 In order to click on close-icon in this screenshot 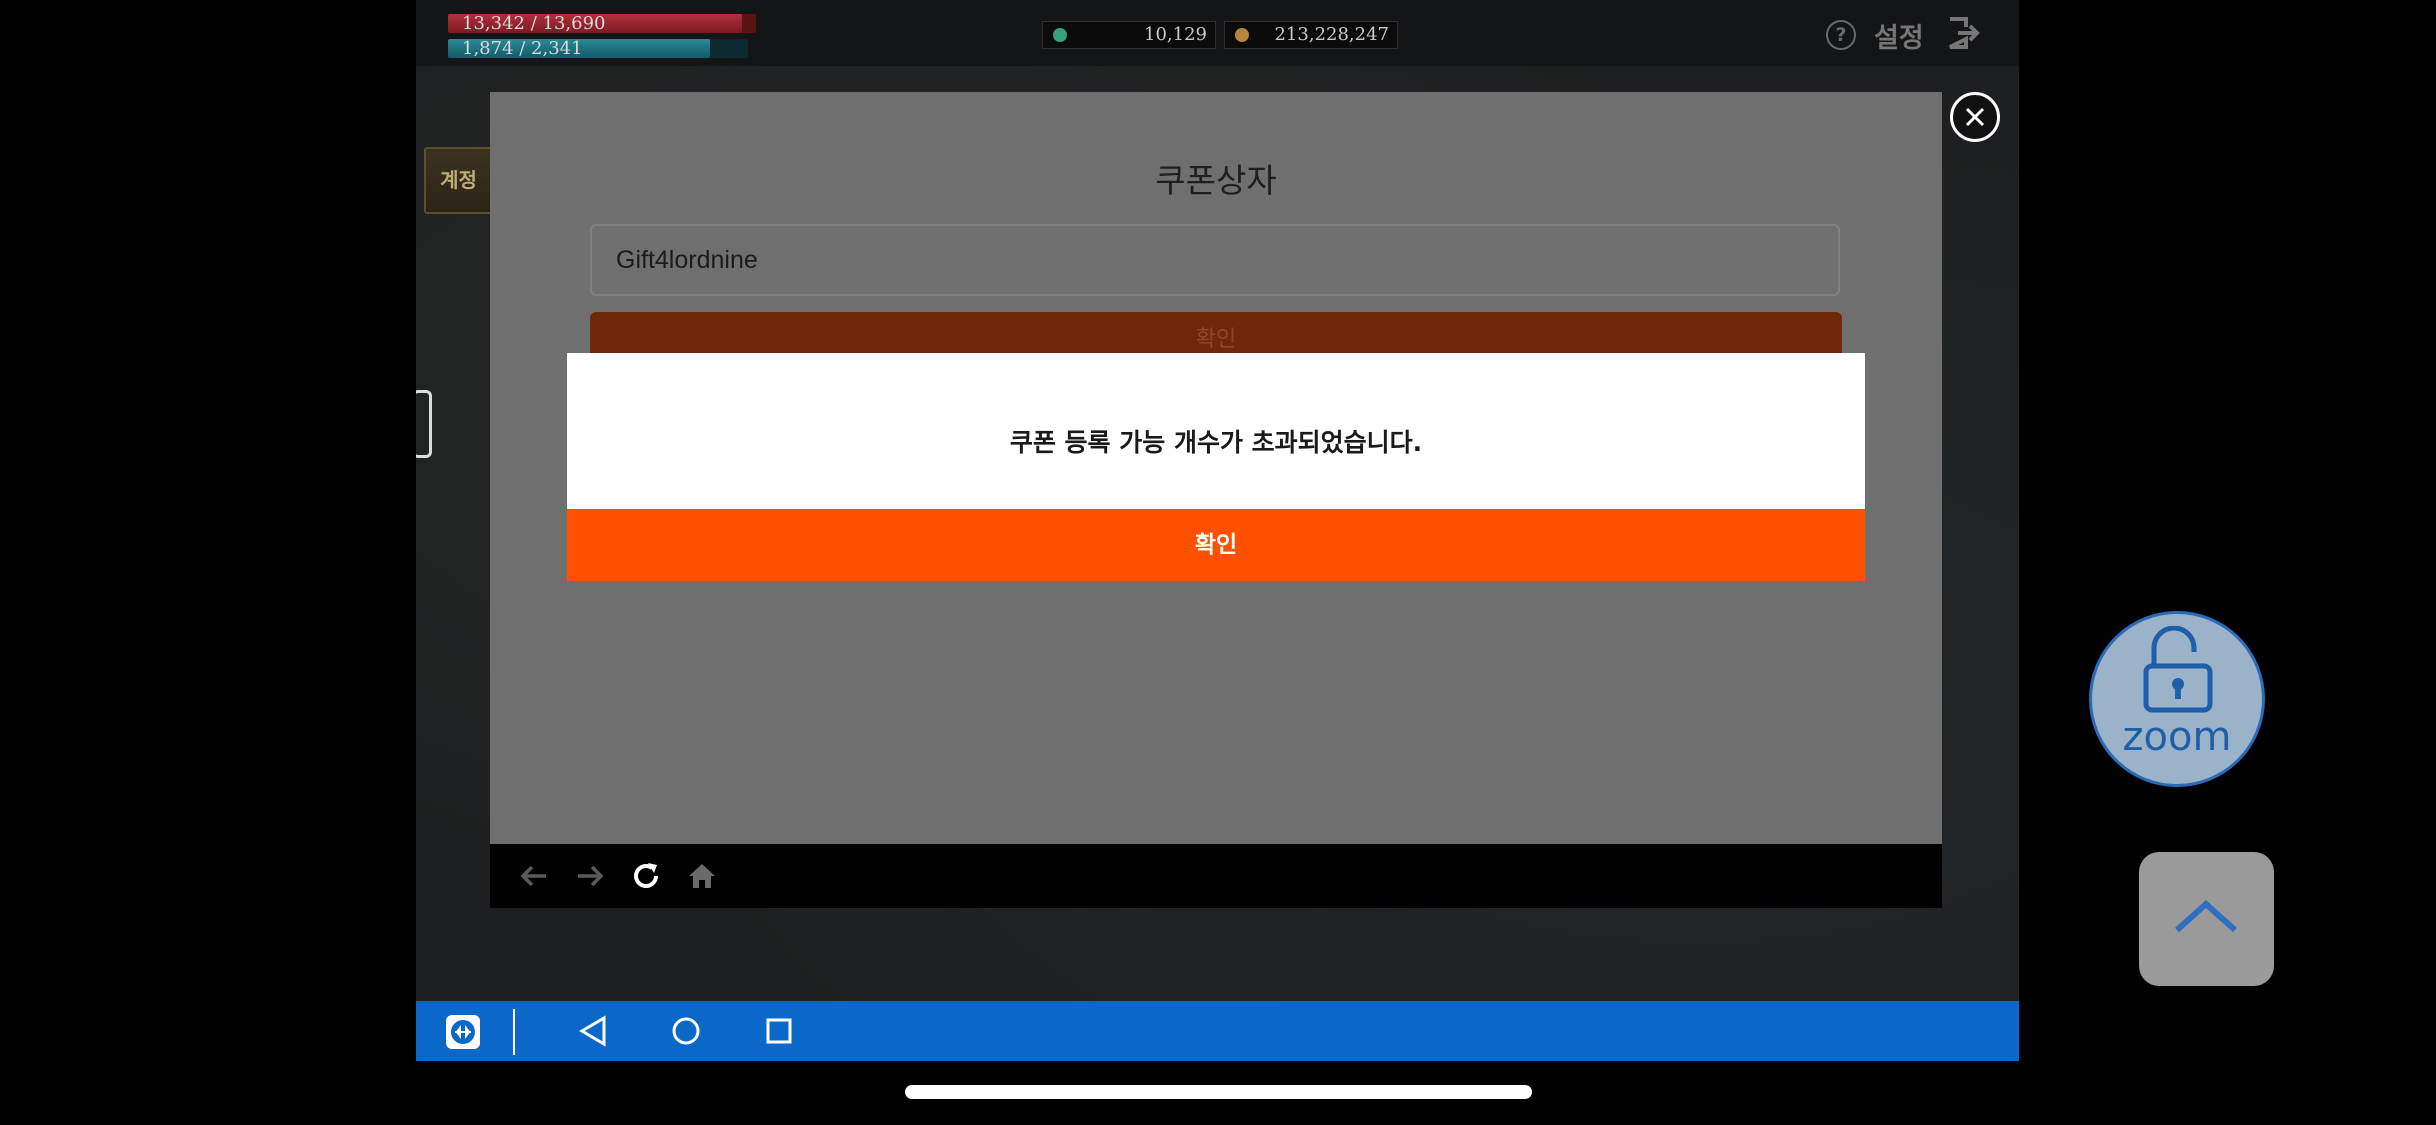, I will do `click(1975, 117)`.